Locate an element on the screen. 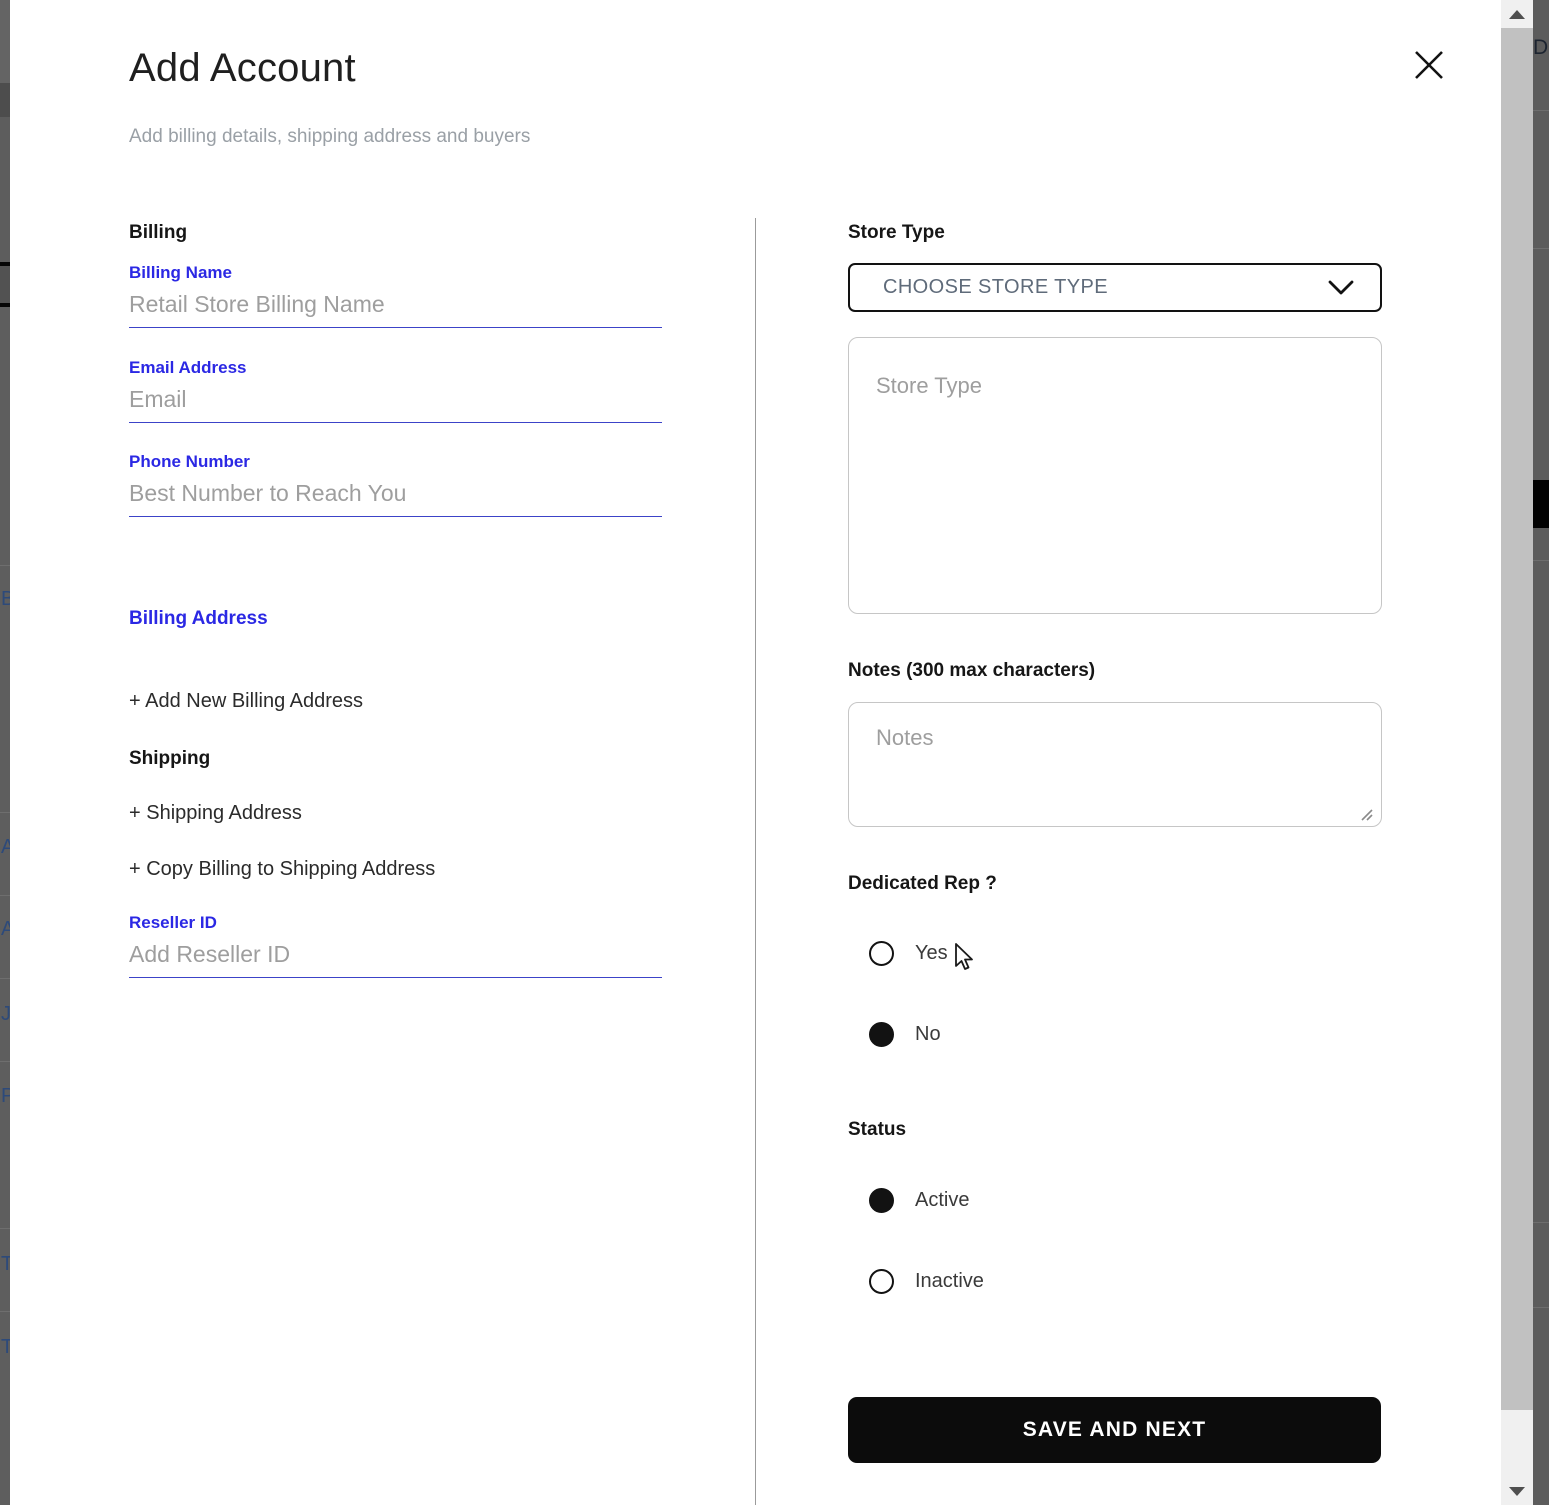 The image size is (1549, 1505). bg-text-fragment: Je is located at coordinates (5, 1014).